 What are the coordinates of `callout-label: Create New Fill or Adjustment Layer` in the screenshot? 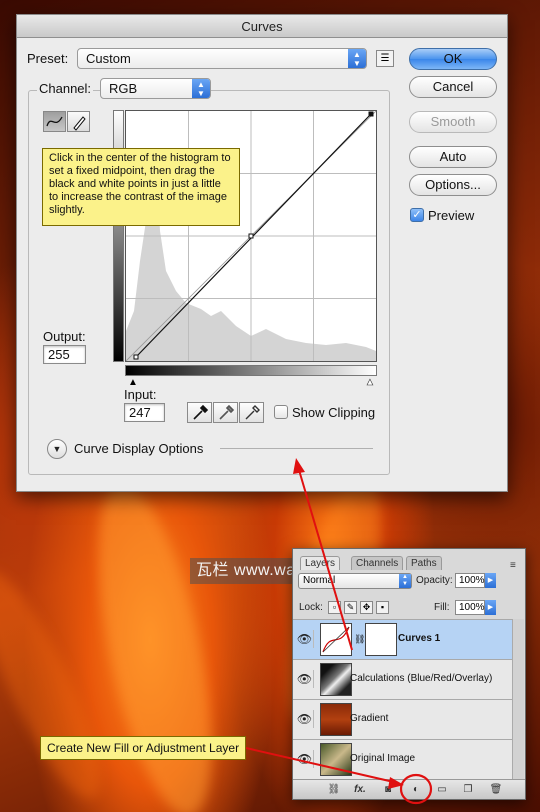 It's located at (143, 748).